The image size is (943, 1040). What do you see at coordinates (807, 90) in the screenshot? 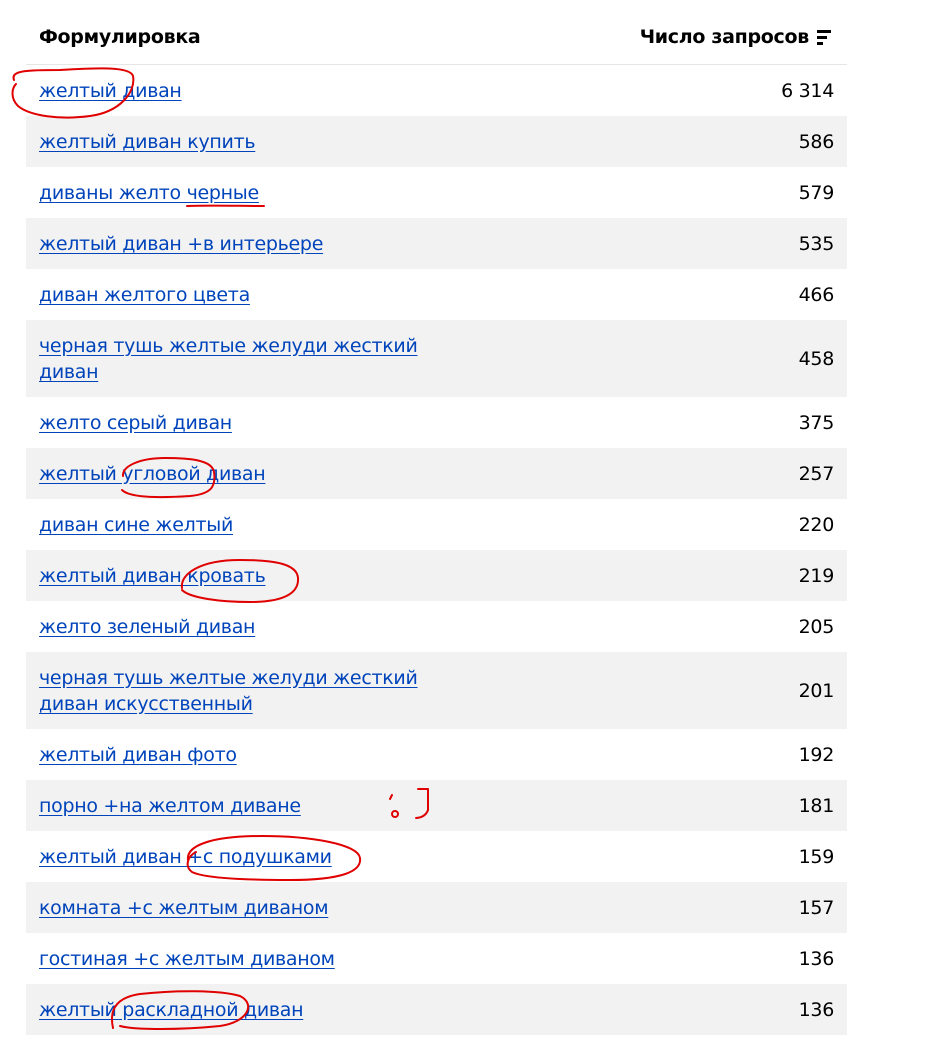
I see `query-count: 6 314` at bounding box center [807, 90].